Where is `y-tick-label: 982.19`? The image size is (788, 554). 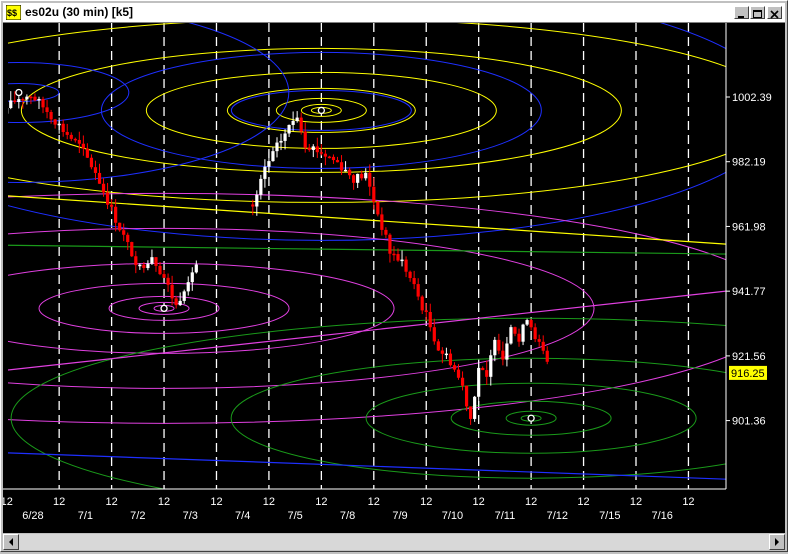 y-tick-label: 982.19 is located at coordinates (749, 163).